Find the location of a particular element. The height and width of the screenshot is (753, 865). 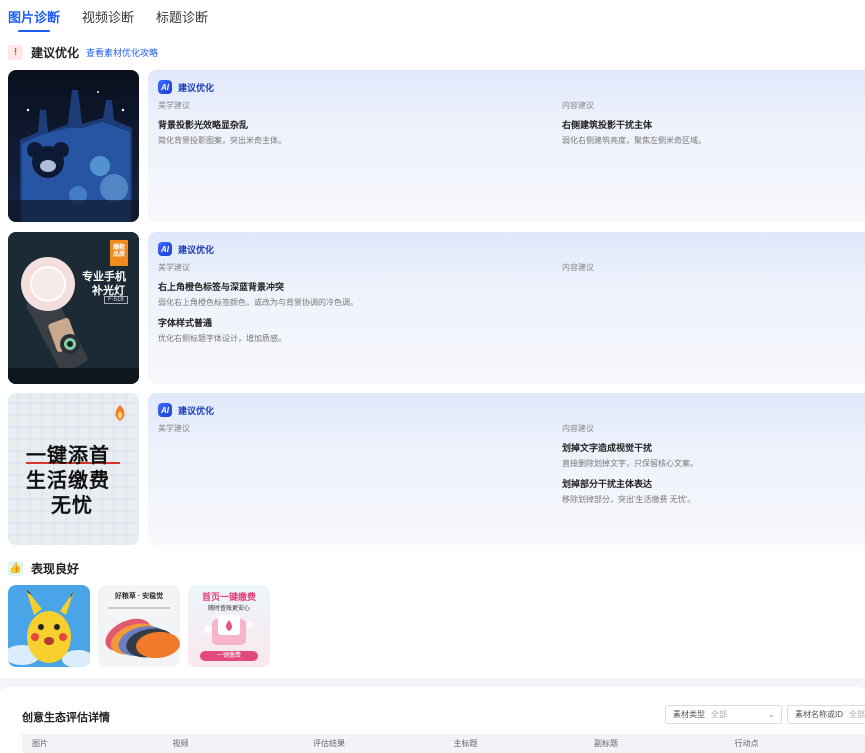

advice-item-desc: 弱化右上角橙色标签颜色，或改为与背景协调的冷色调。 is located at coordinates (258, 302).